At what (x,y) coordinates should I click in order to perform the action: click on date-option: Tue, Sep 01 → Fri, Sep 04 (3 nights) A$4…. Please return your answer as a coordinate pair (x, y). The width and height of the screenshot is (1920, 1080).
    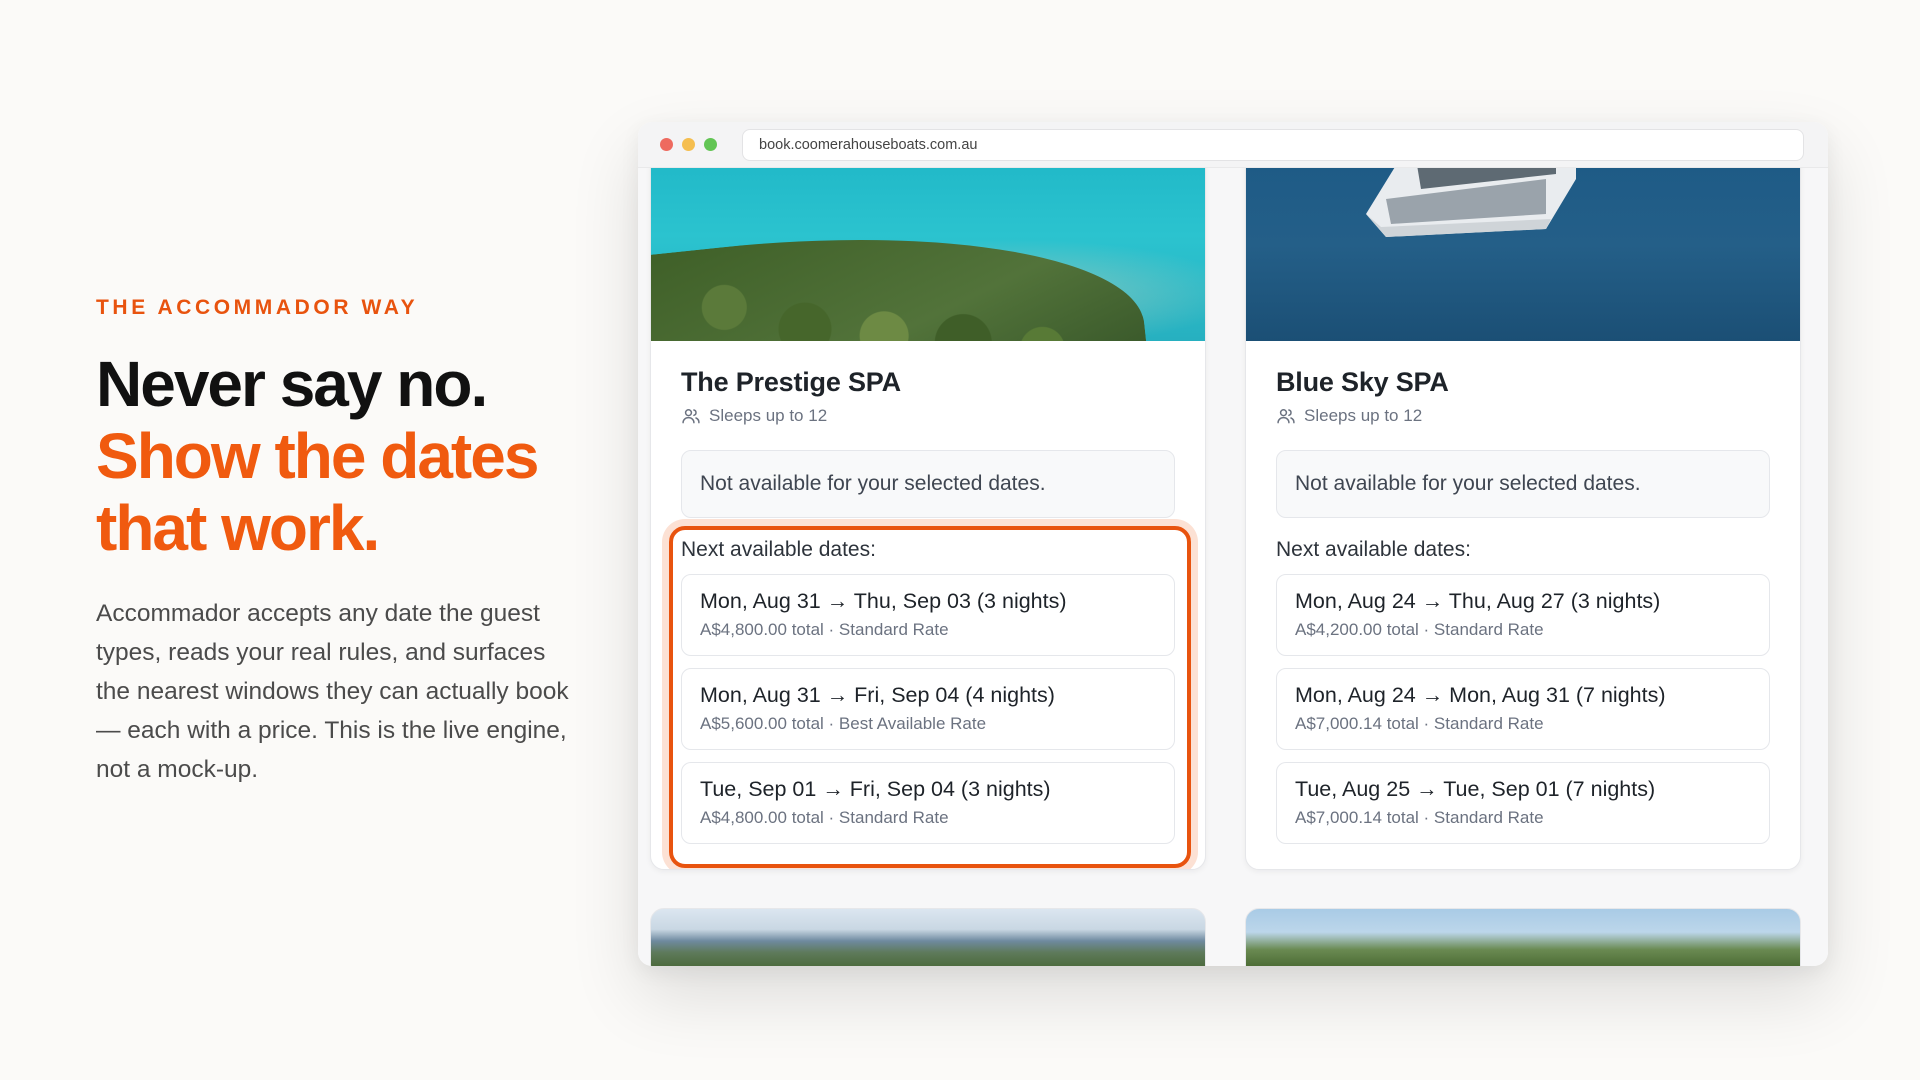
    Looking at the image, I should click on (928, 803).